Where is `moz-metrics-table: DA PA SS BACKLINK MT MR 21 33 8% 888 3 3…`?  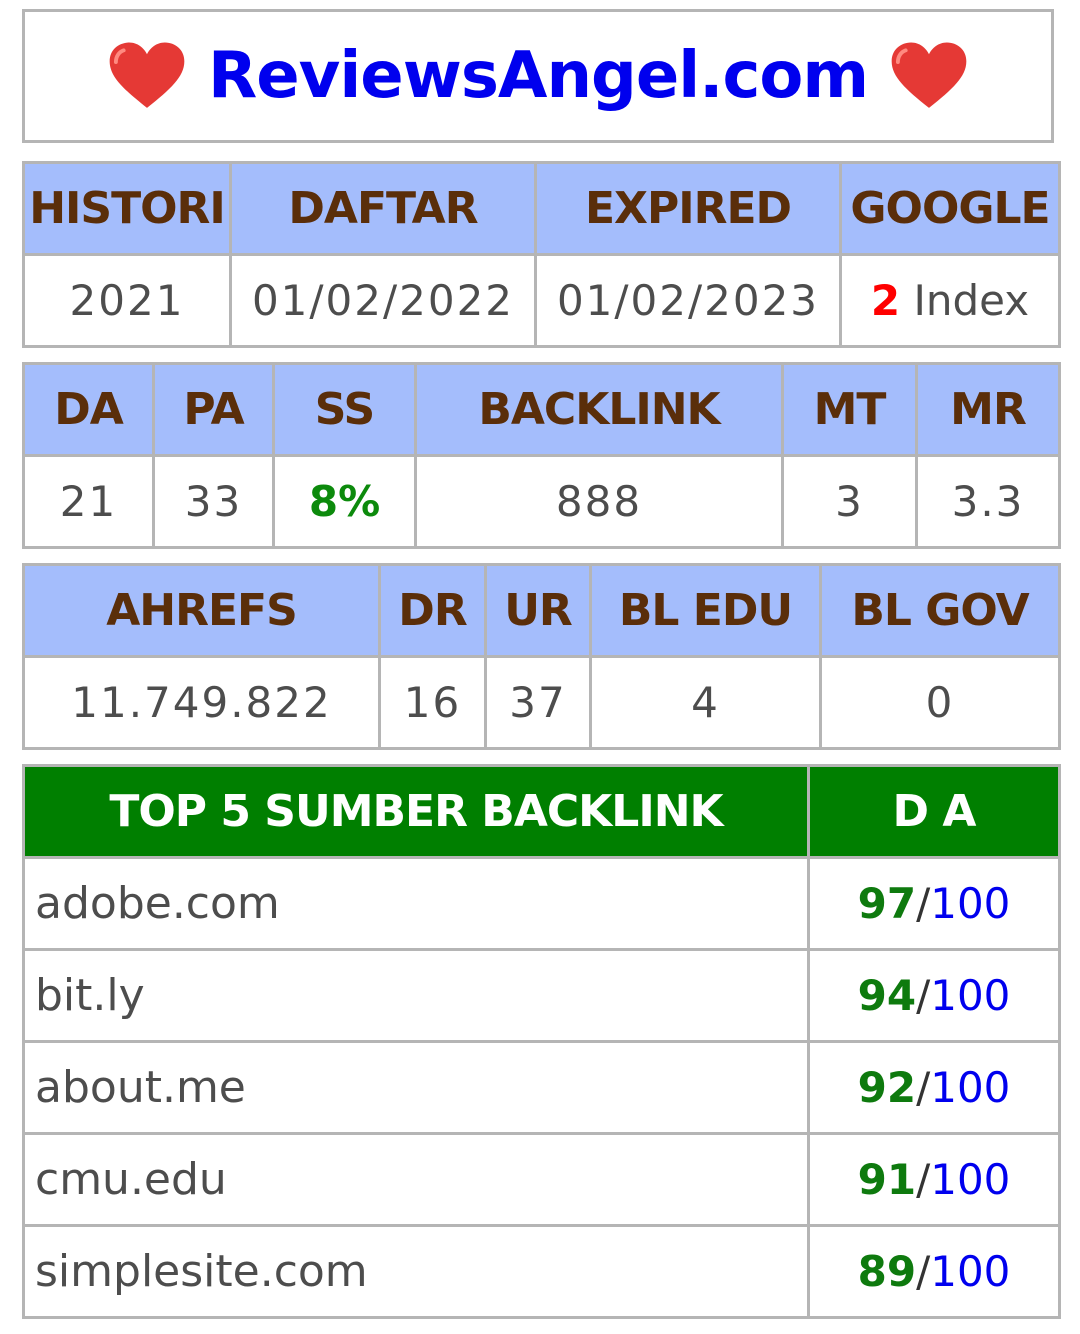 moz-metrics-table: DA PA SS BACKLINK MT MR 21 33 8% 888 3 3… is located at coordinates (541, 455).